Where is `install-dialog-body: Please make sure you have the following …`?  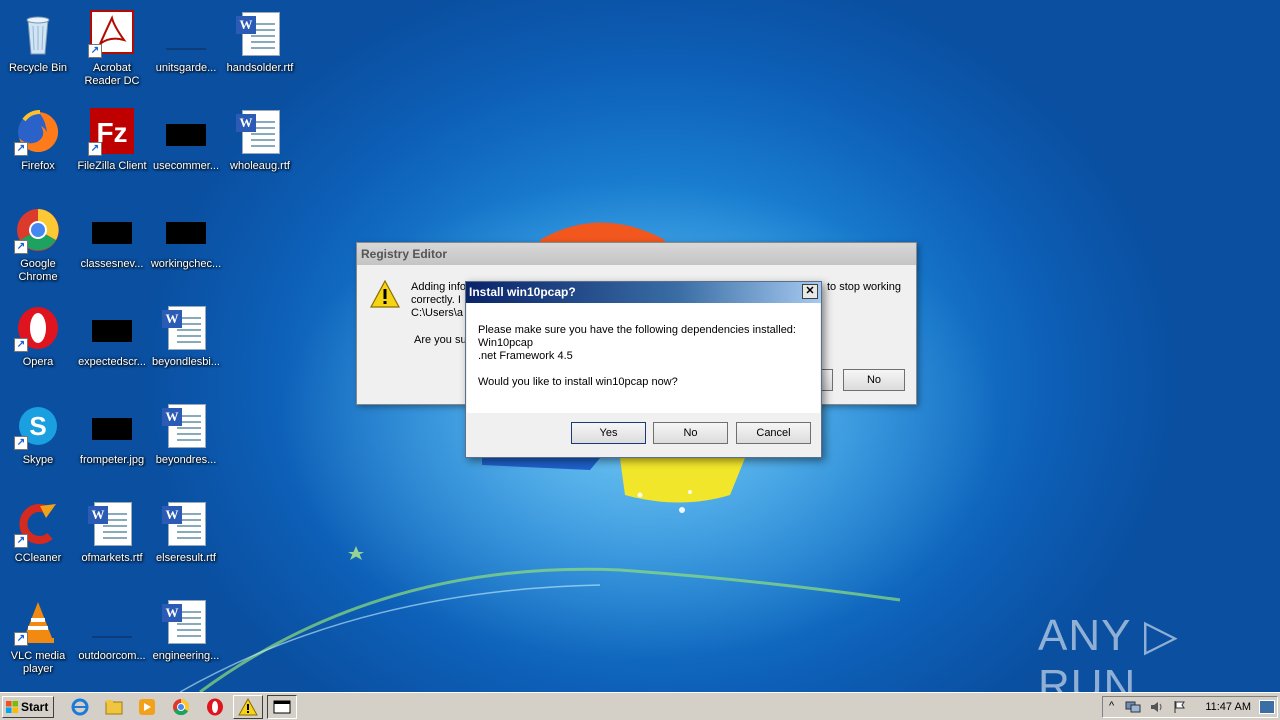
install-dialog-body: Please make sure you have the following … is located at coordinates (643, 358).